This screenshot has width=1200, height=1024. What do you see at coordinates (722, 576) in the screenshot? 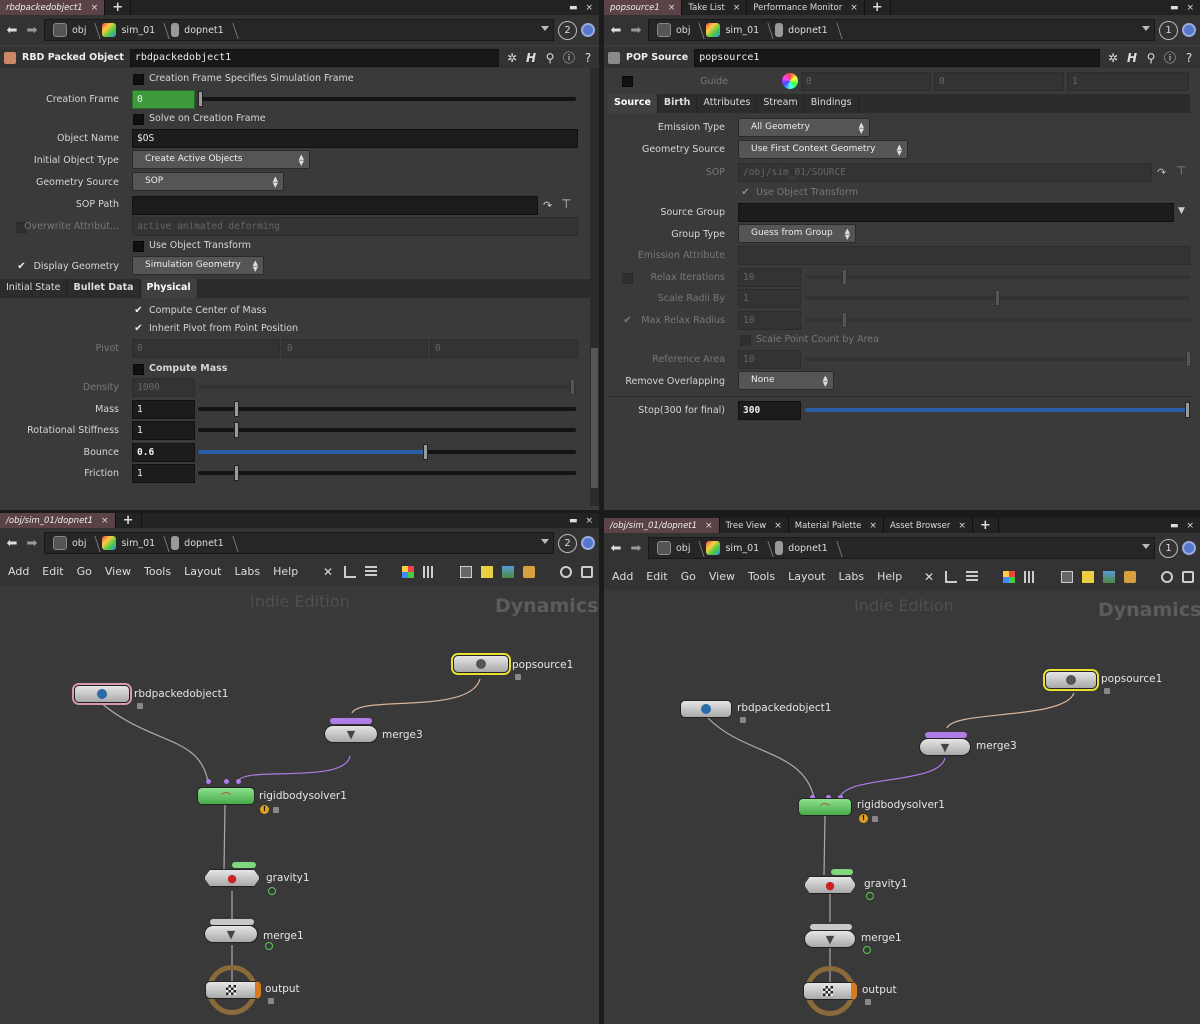
I see `menu-view: View` at bounding box center [722, 576].